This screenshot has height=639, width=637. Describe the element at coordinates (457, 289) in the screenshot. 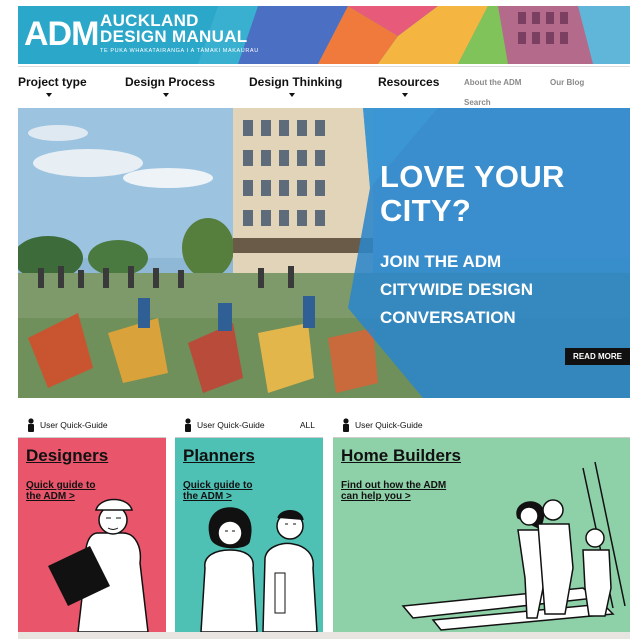

I see `hero-sub-line2: CITYWIDE DESIGN` at that location.